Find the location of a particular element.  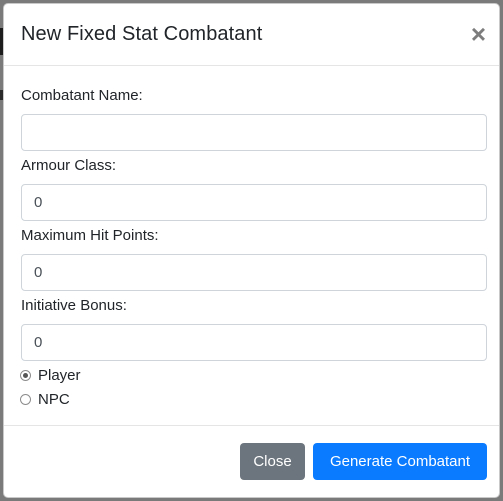

max-hit-points-input is located at coordinates (254, 272).